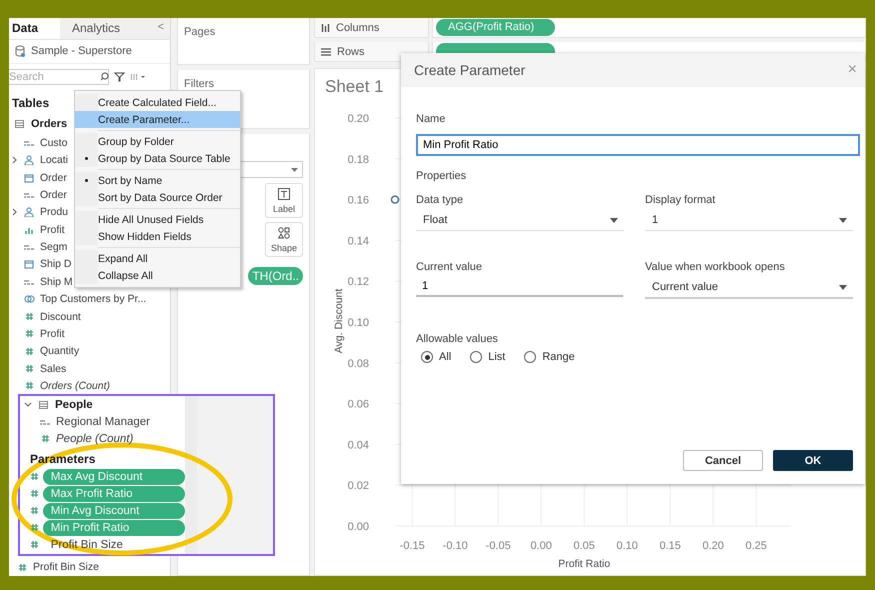  I want to click on field-label: Name, so click(431, 119).